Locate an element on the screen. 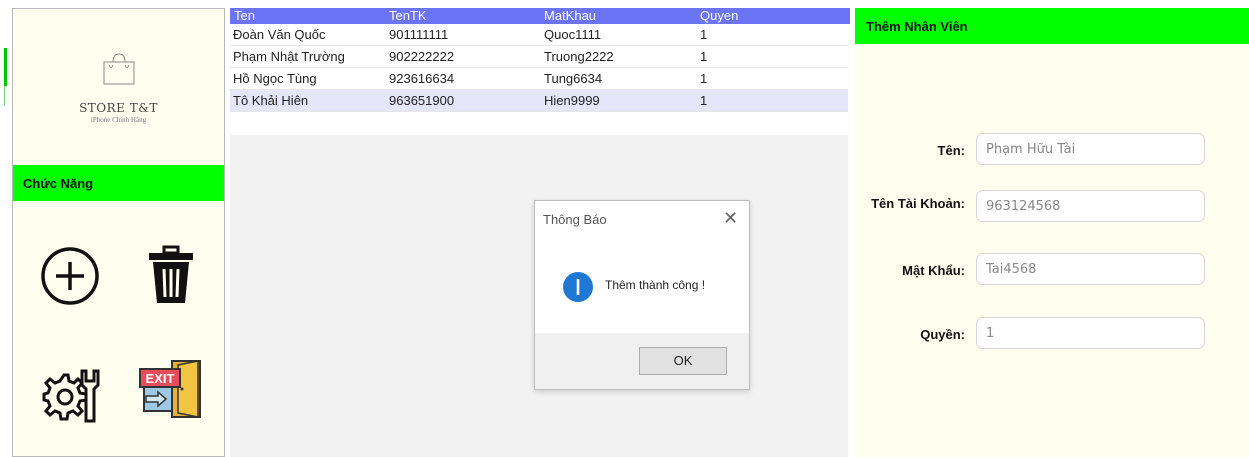  function-header: Chức Năng is located at coordinates (118, 183).